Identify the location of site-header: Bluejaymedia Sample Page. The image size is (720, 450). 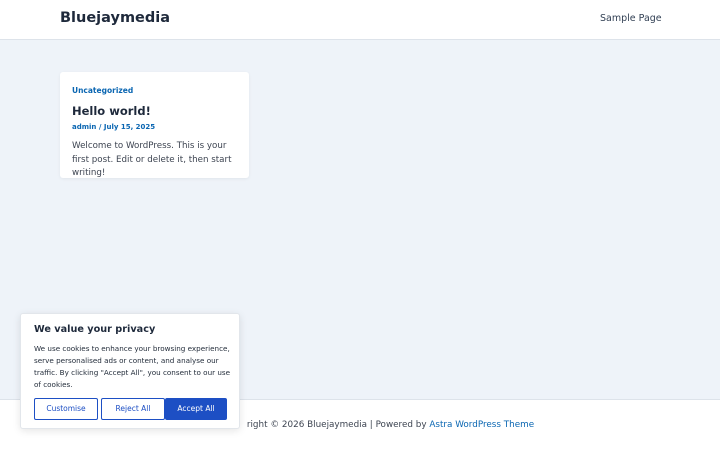
(360, 20).